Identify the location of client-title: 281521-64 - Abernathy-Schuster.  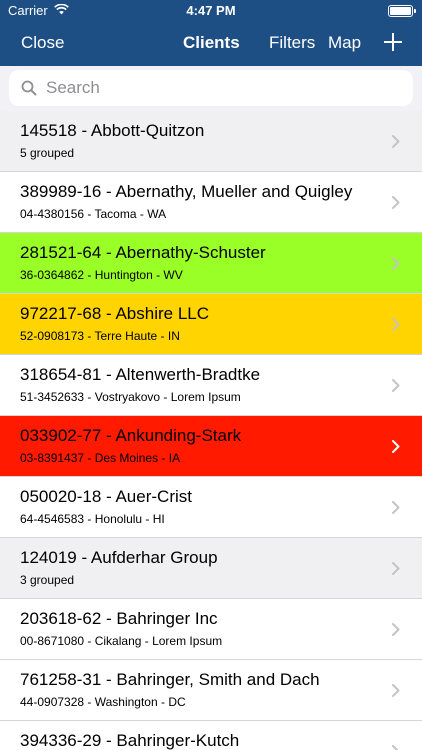
(143, 252).